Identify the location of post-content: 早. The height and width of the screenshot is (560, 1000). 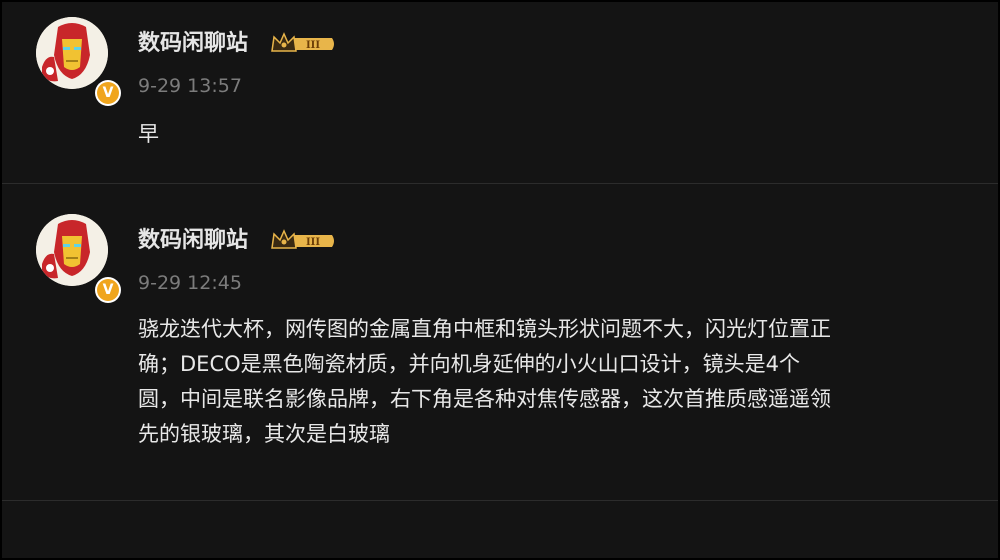
(148, 134).